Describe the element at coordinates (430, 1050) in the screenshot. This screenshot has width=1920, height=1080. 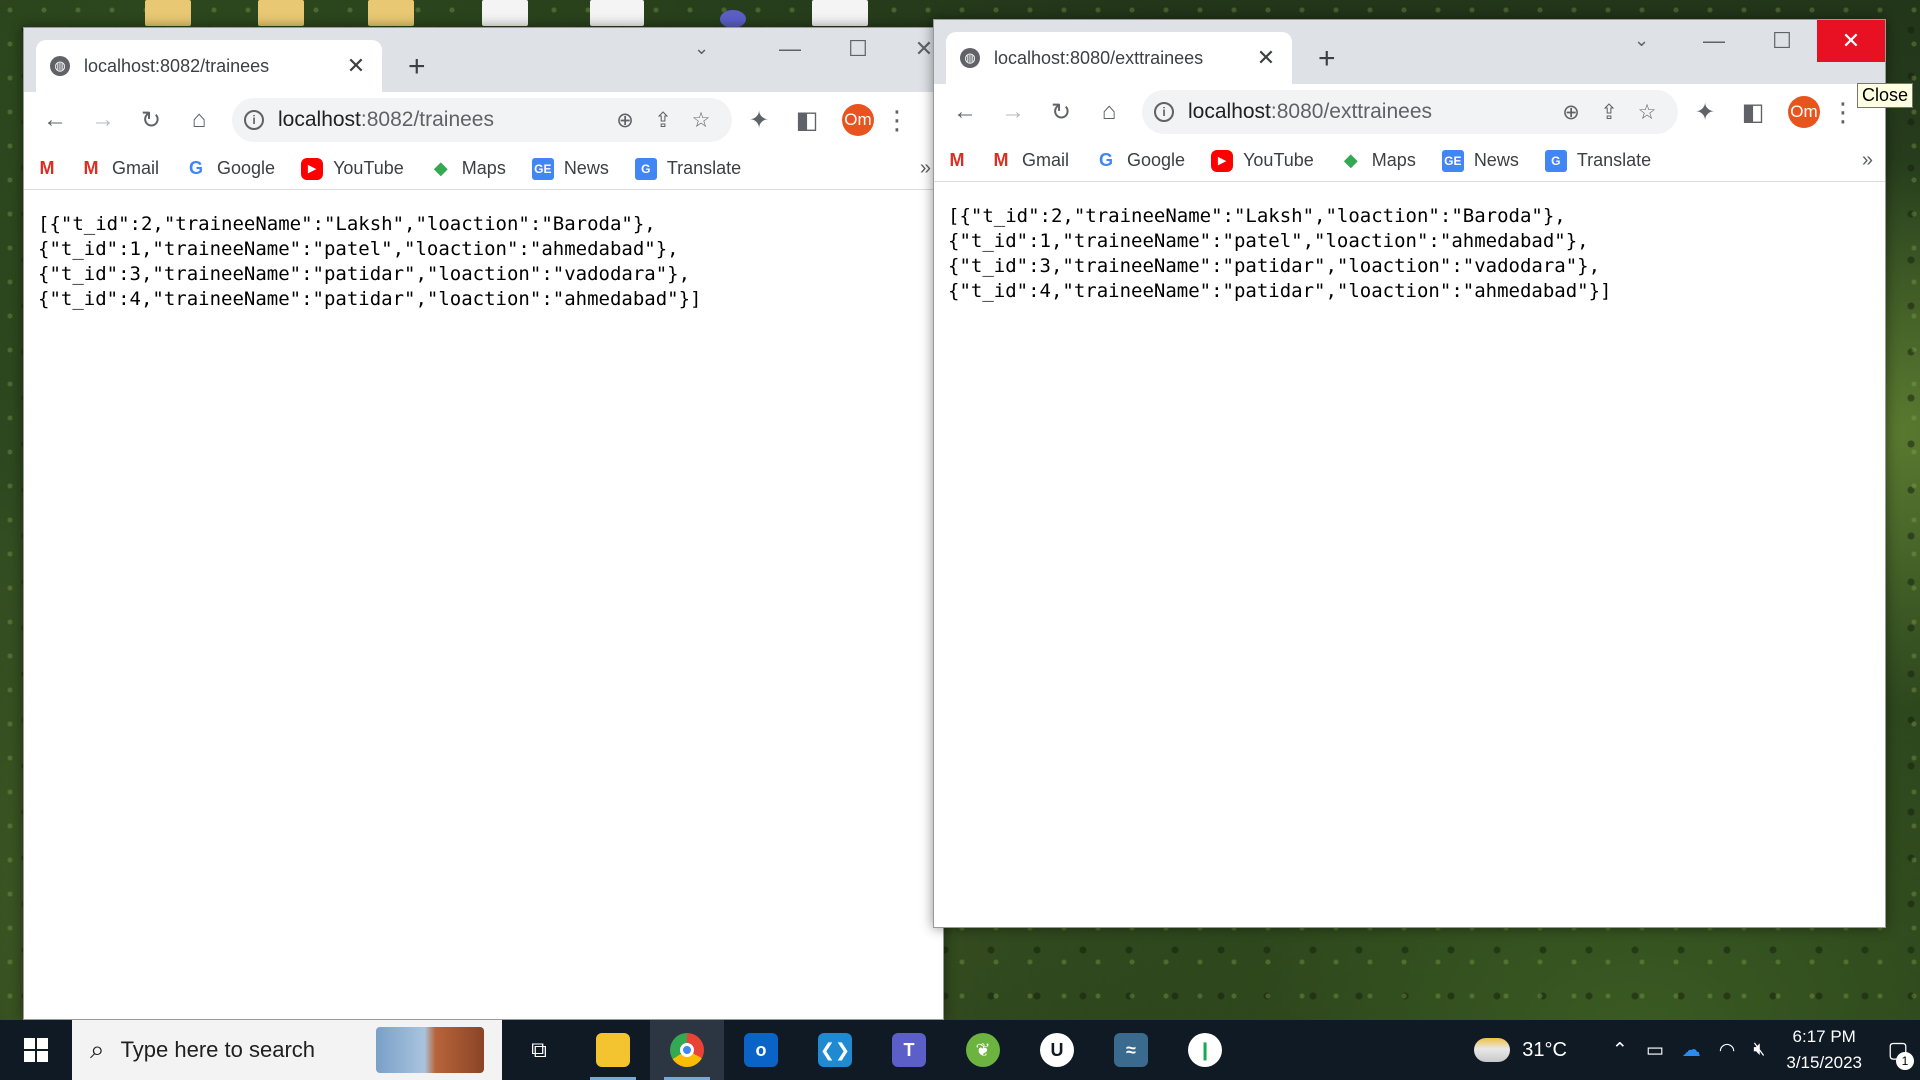
I see `search-highlight-image` at that location.